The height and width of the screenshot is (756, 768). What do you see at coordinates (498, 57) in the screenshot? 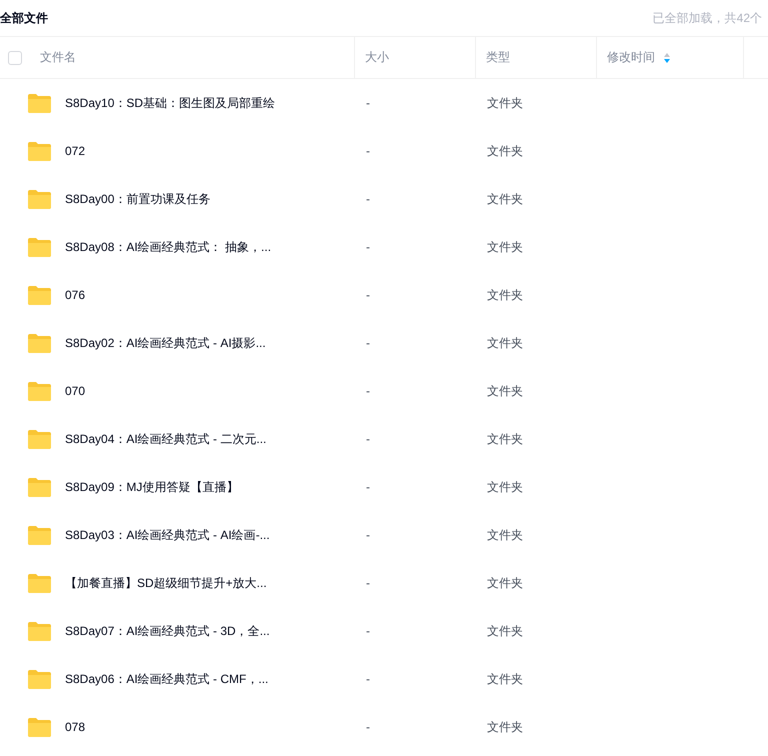
I see `column-header: 类型` at bounding box center [498, 57].